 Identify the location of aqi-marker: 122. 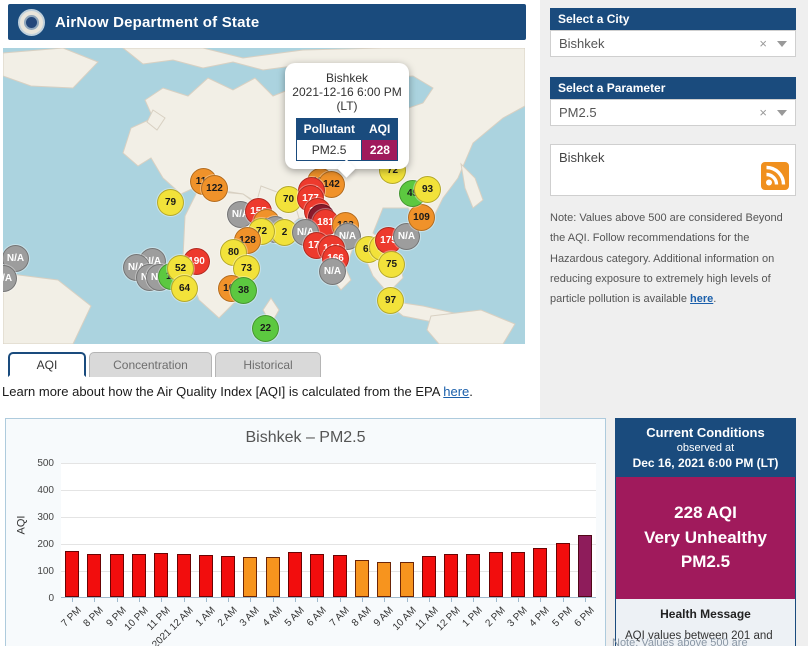
(214, 188).